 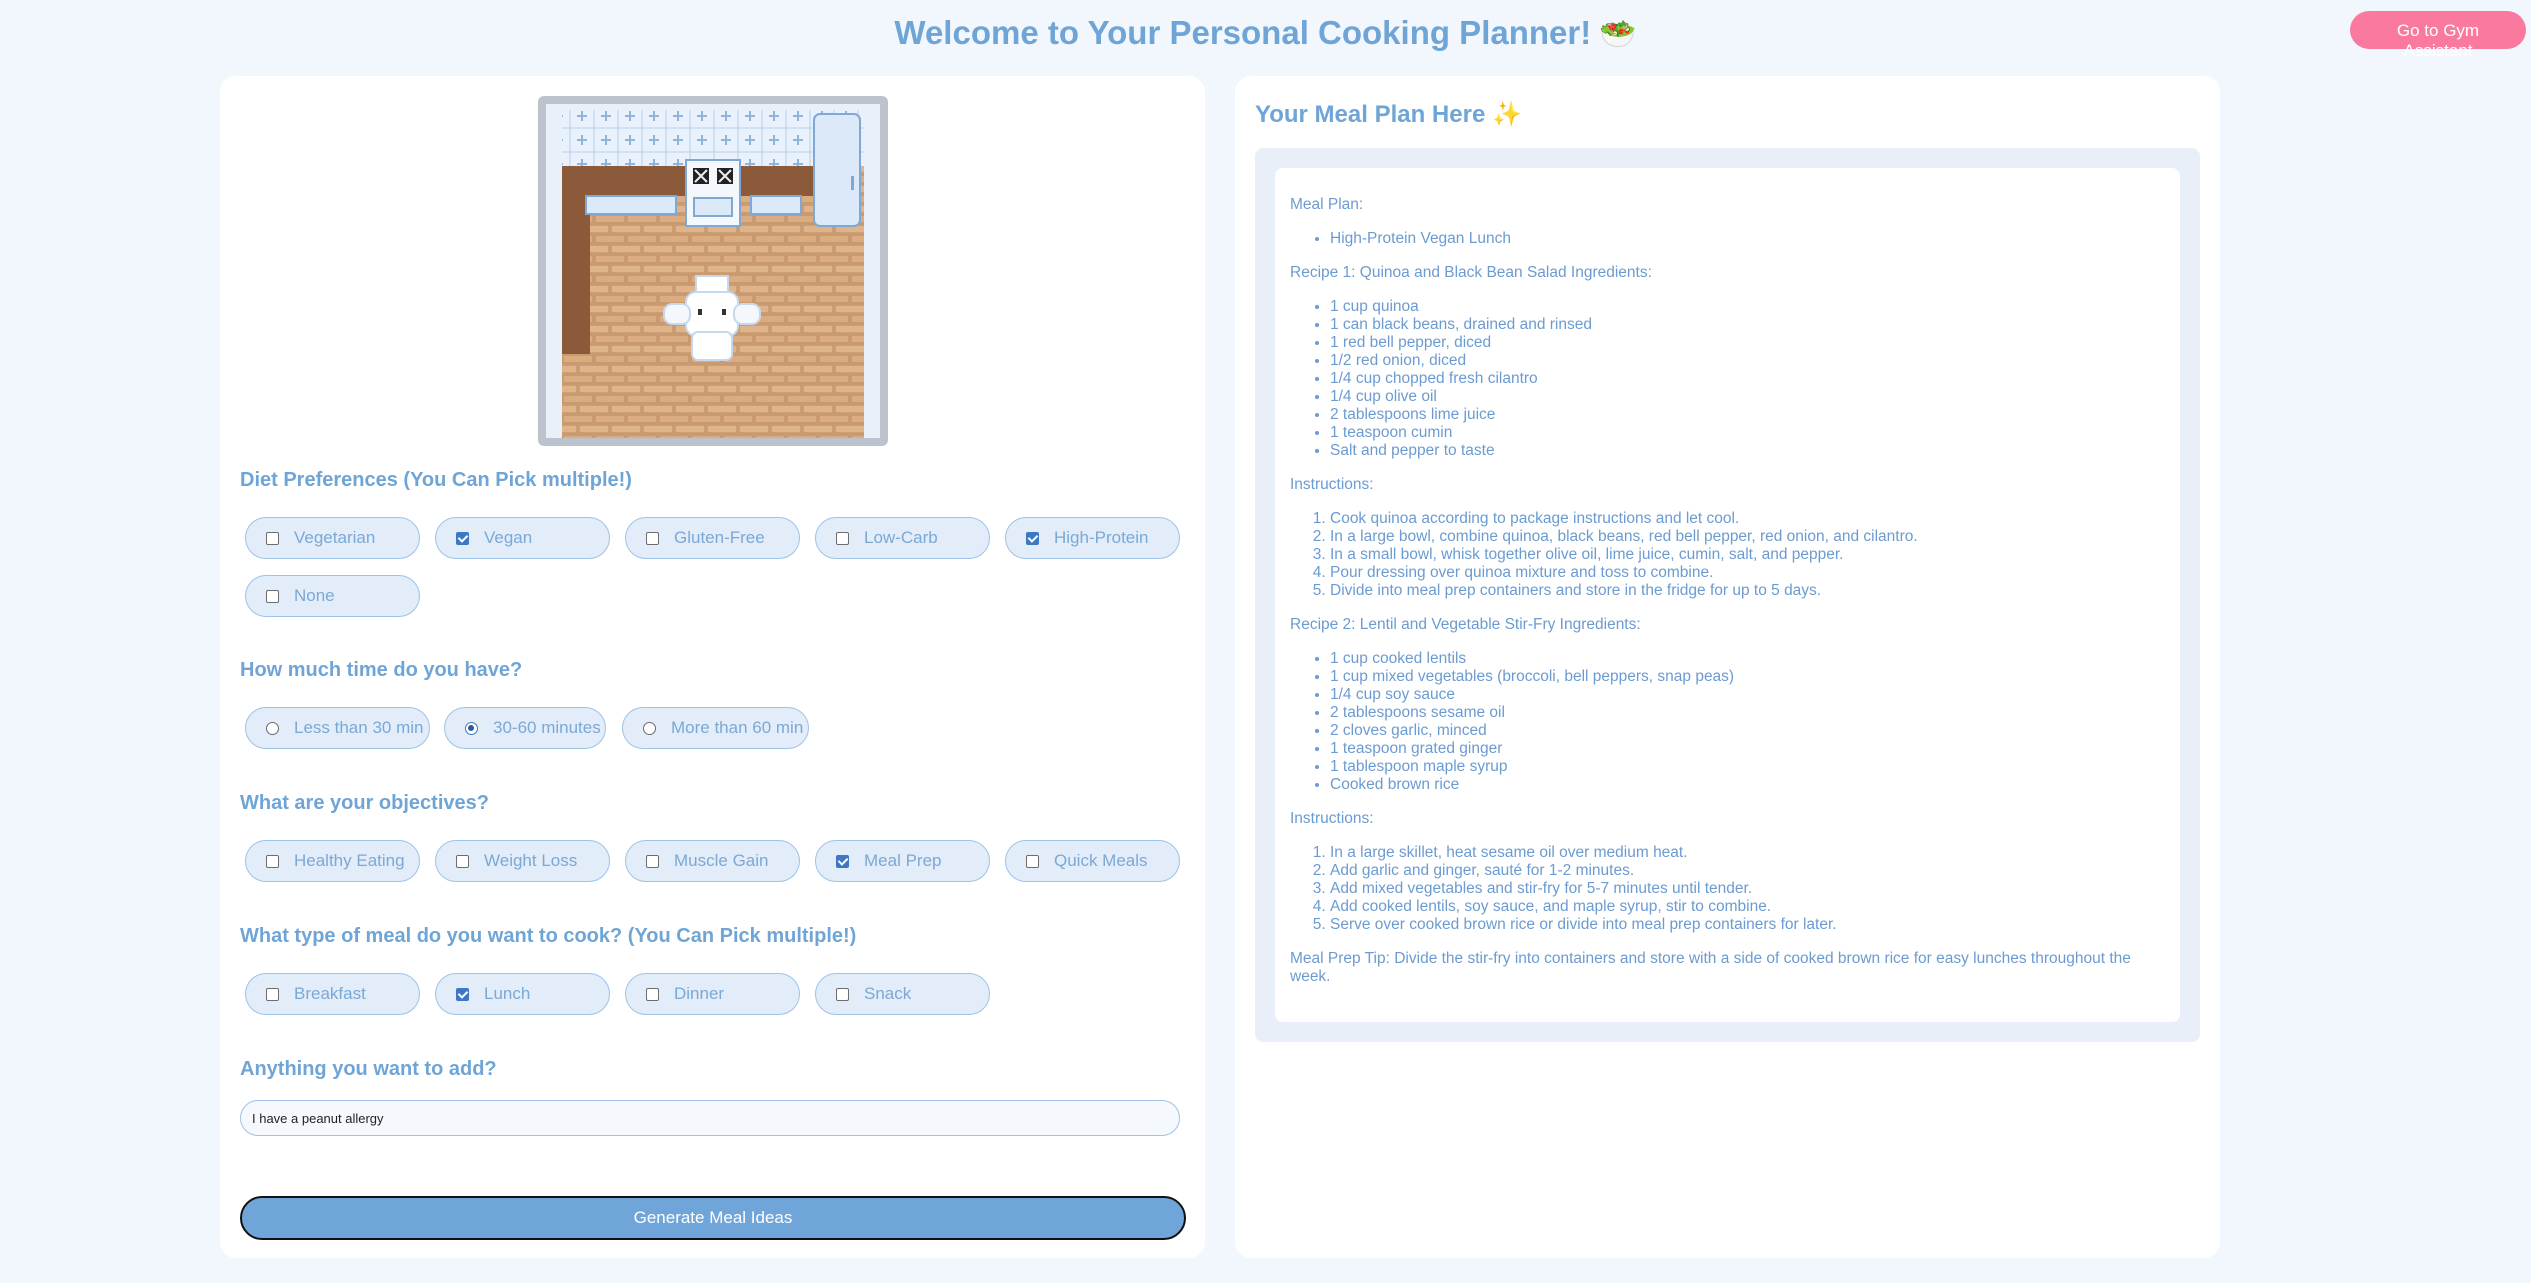 I want to click on meal-option-lunch: Lunch, so click(x=522, y=994).